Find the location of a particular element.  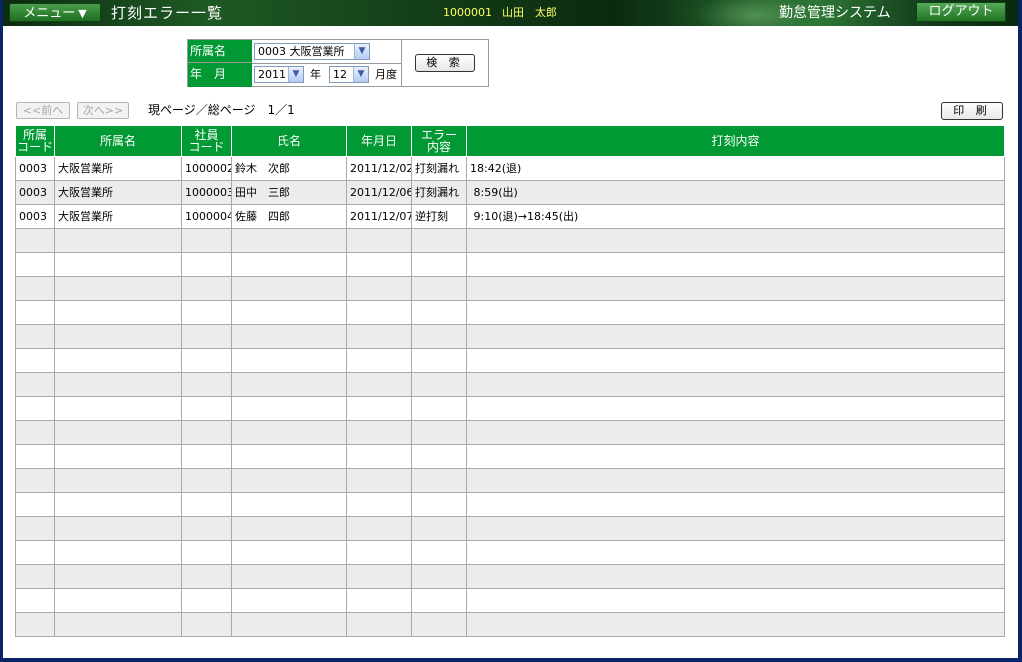

cell-name: 鈴木 次郎 is located at coordinates (289, 168).